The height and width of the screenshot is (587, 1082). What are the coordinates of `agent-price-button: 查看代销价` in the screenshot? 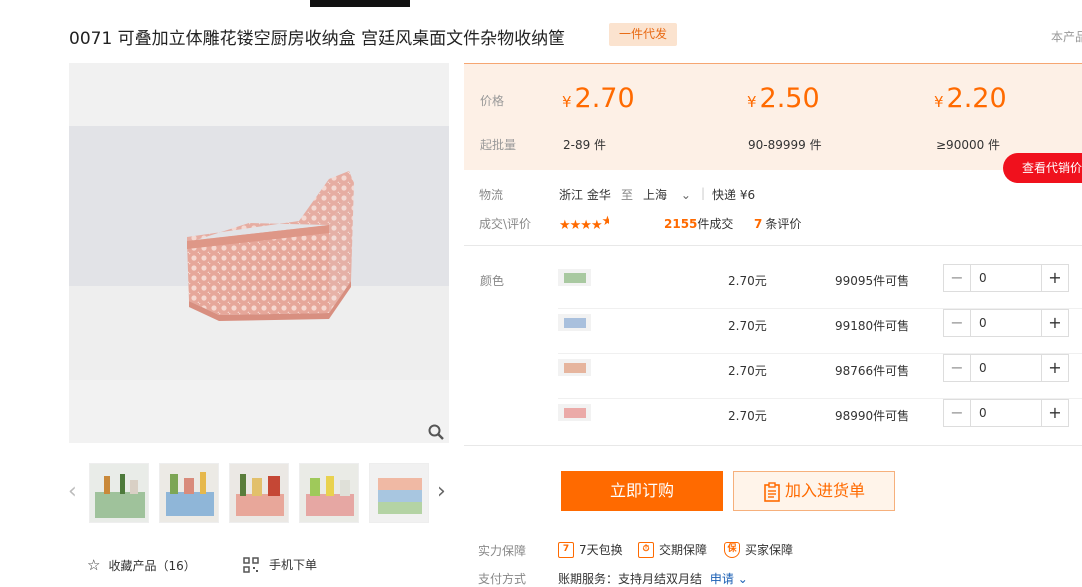 It's located at (1042, 168).